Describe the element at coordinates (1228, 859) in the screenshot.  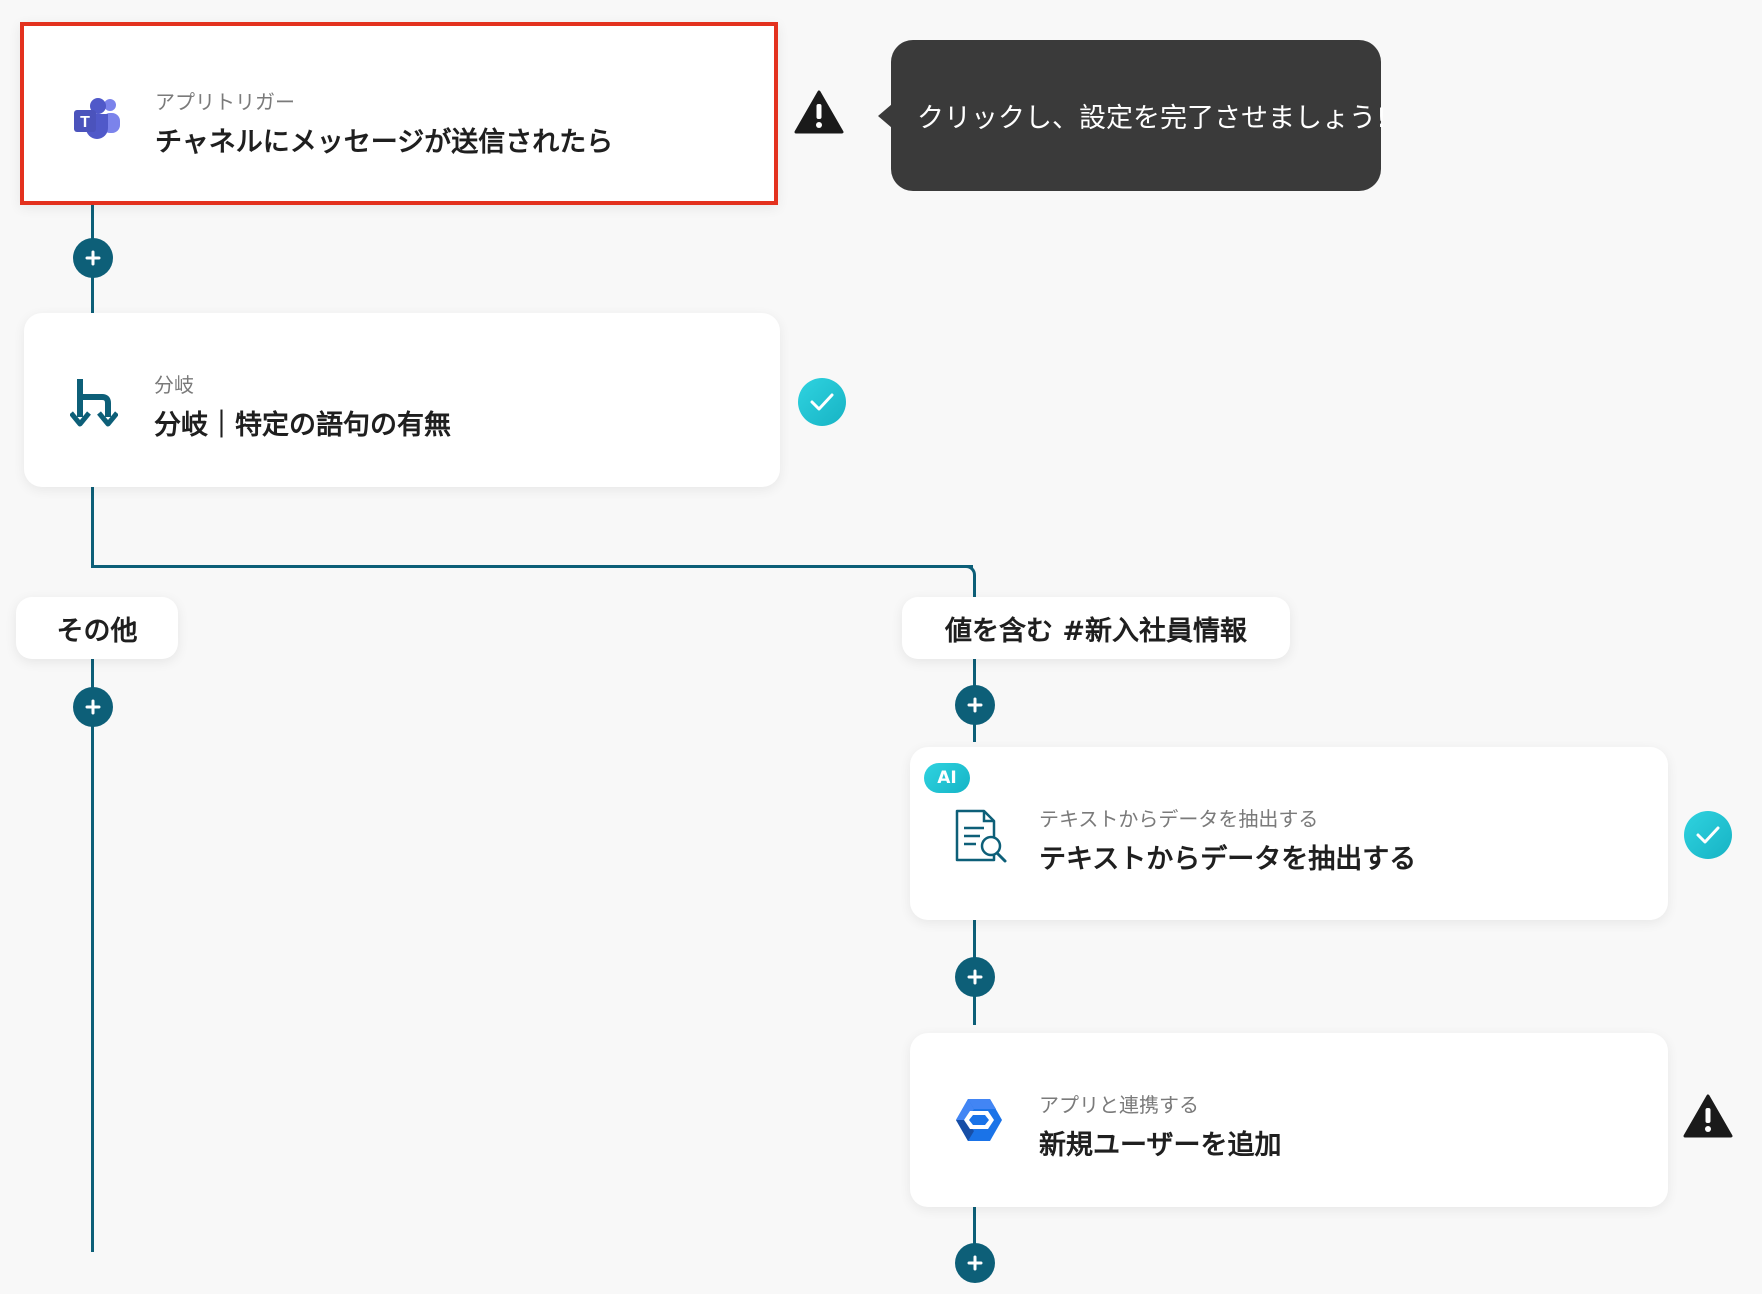
I see `ai-step-title: テキストからデータを抽出する` at that location.